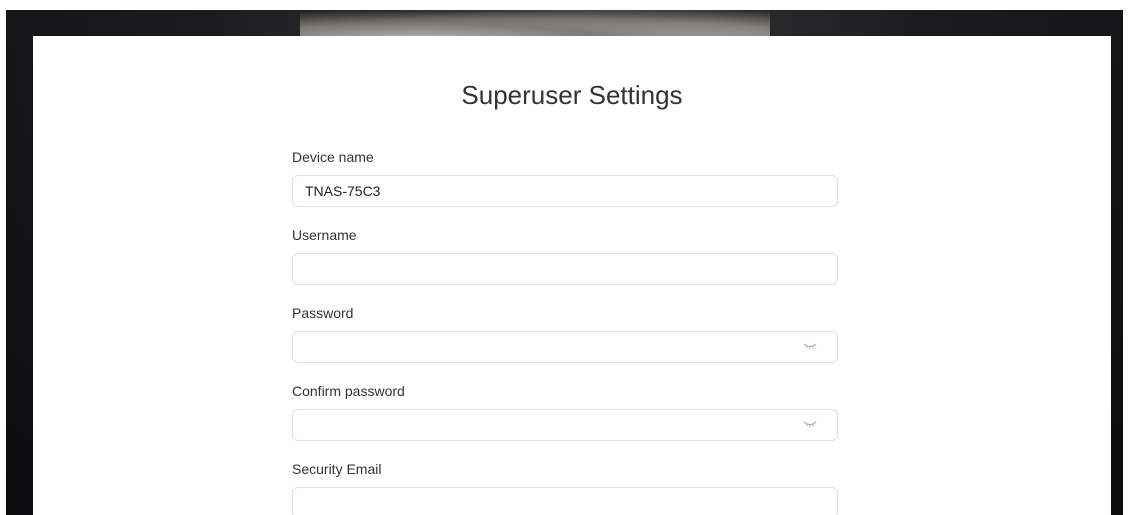  I want to click on username-label: Username, so click(324, 235).